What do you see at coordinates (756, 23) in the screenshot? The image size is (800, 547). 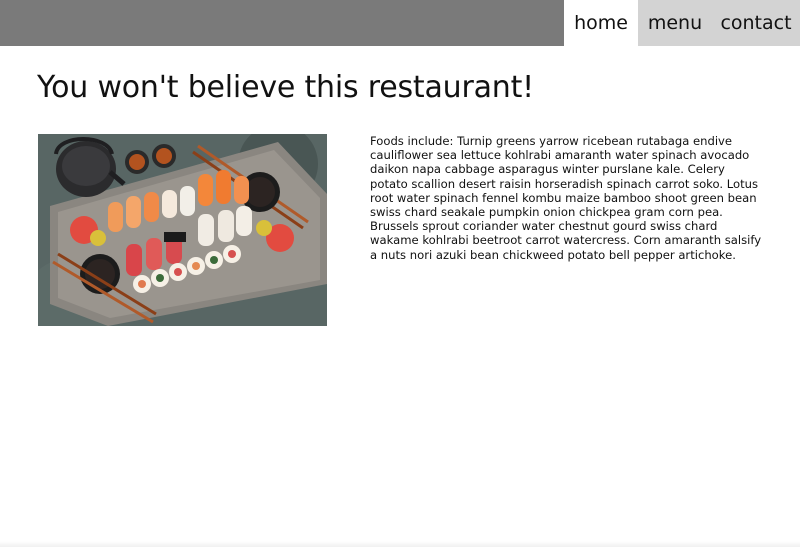 I see `nav-contact-link: contact` at bounding box center [756, 23].